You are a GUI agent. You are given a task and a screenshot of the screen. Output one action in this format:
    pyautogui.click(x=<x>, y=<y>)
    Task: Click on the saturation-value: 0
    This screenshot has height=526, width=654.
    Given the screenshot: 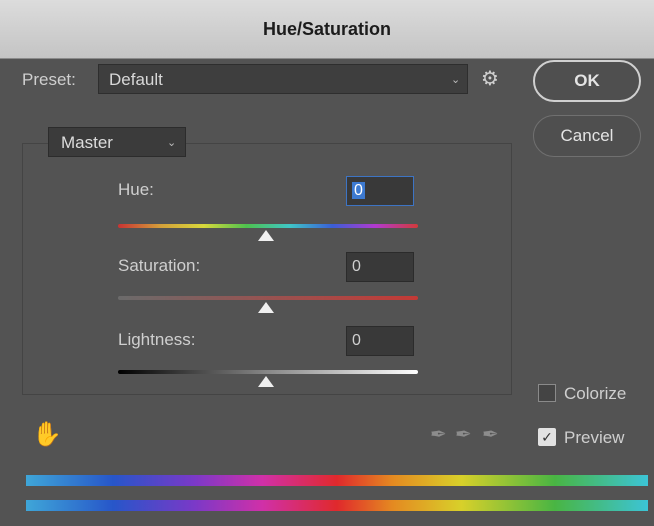 What is the action you would take?
    pyautogui.click(x=356, y=266)
    